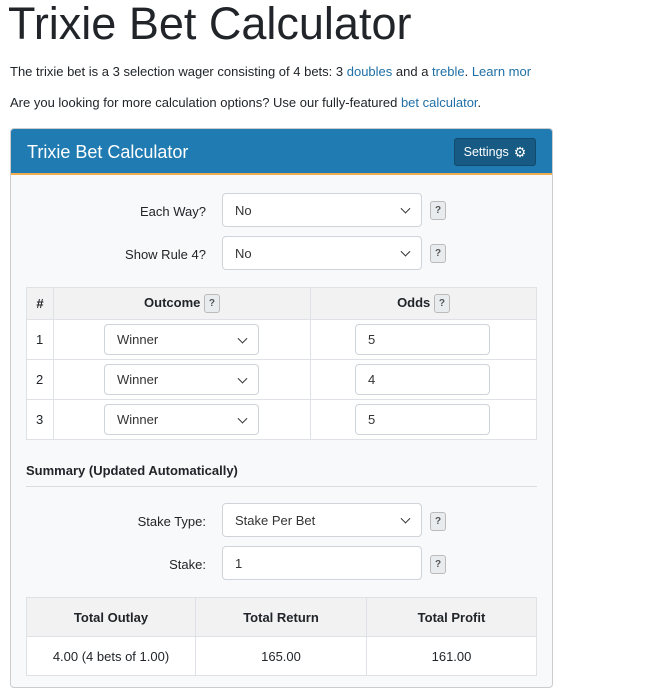  I want to click on bet-calculator-link: bet calculator, so click(439, 102).